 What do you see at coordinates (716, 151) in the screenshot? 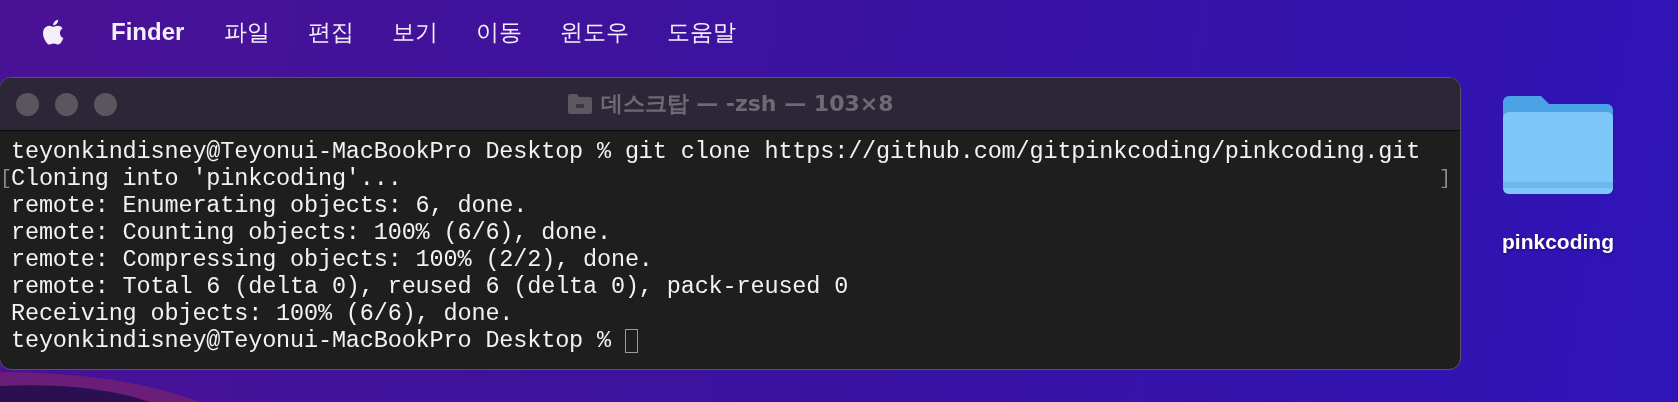
I see `terminal-line: teyonkindisney@Teyonui-MacBookPro Desktop % git clone https://github.com/gitpinkcoding/pinkcoding.git` at bounding box center [716, 151].